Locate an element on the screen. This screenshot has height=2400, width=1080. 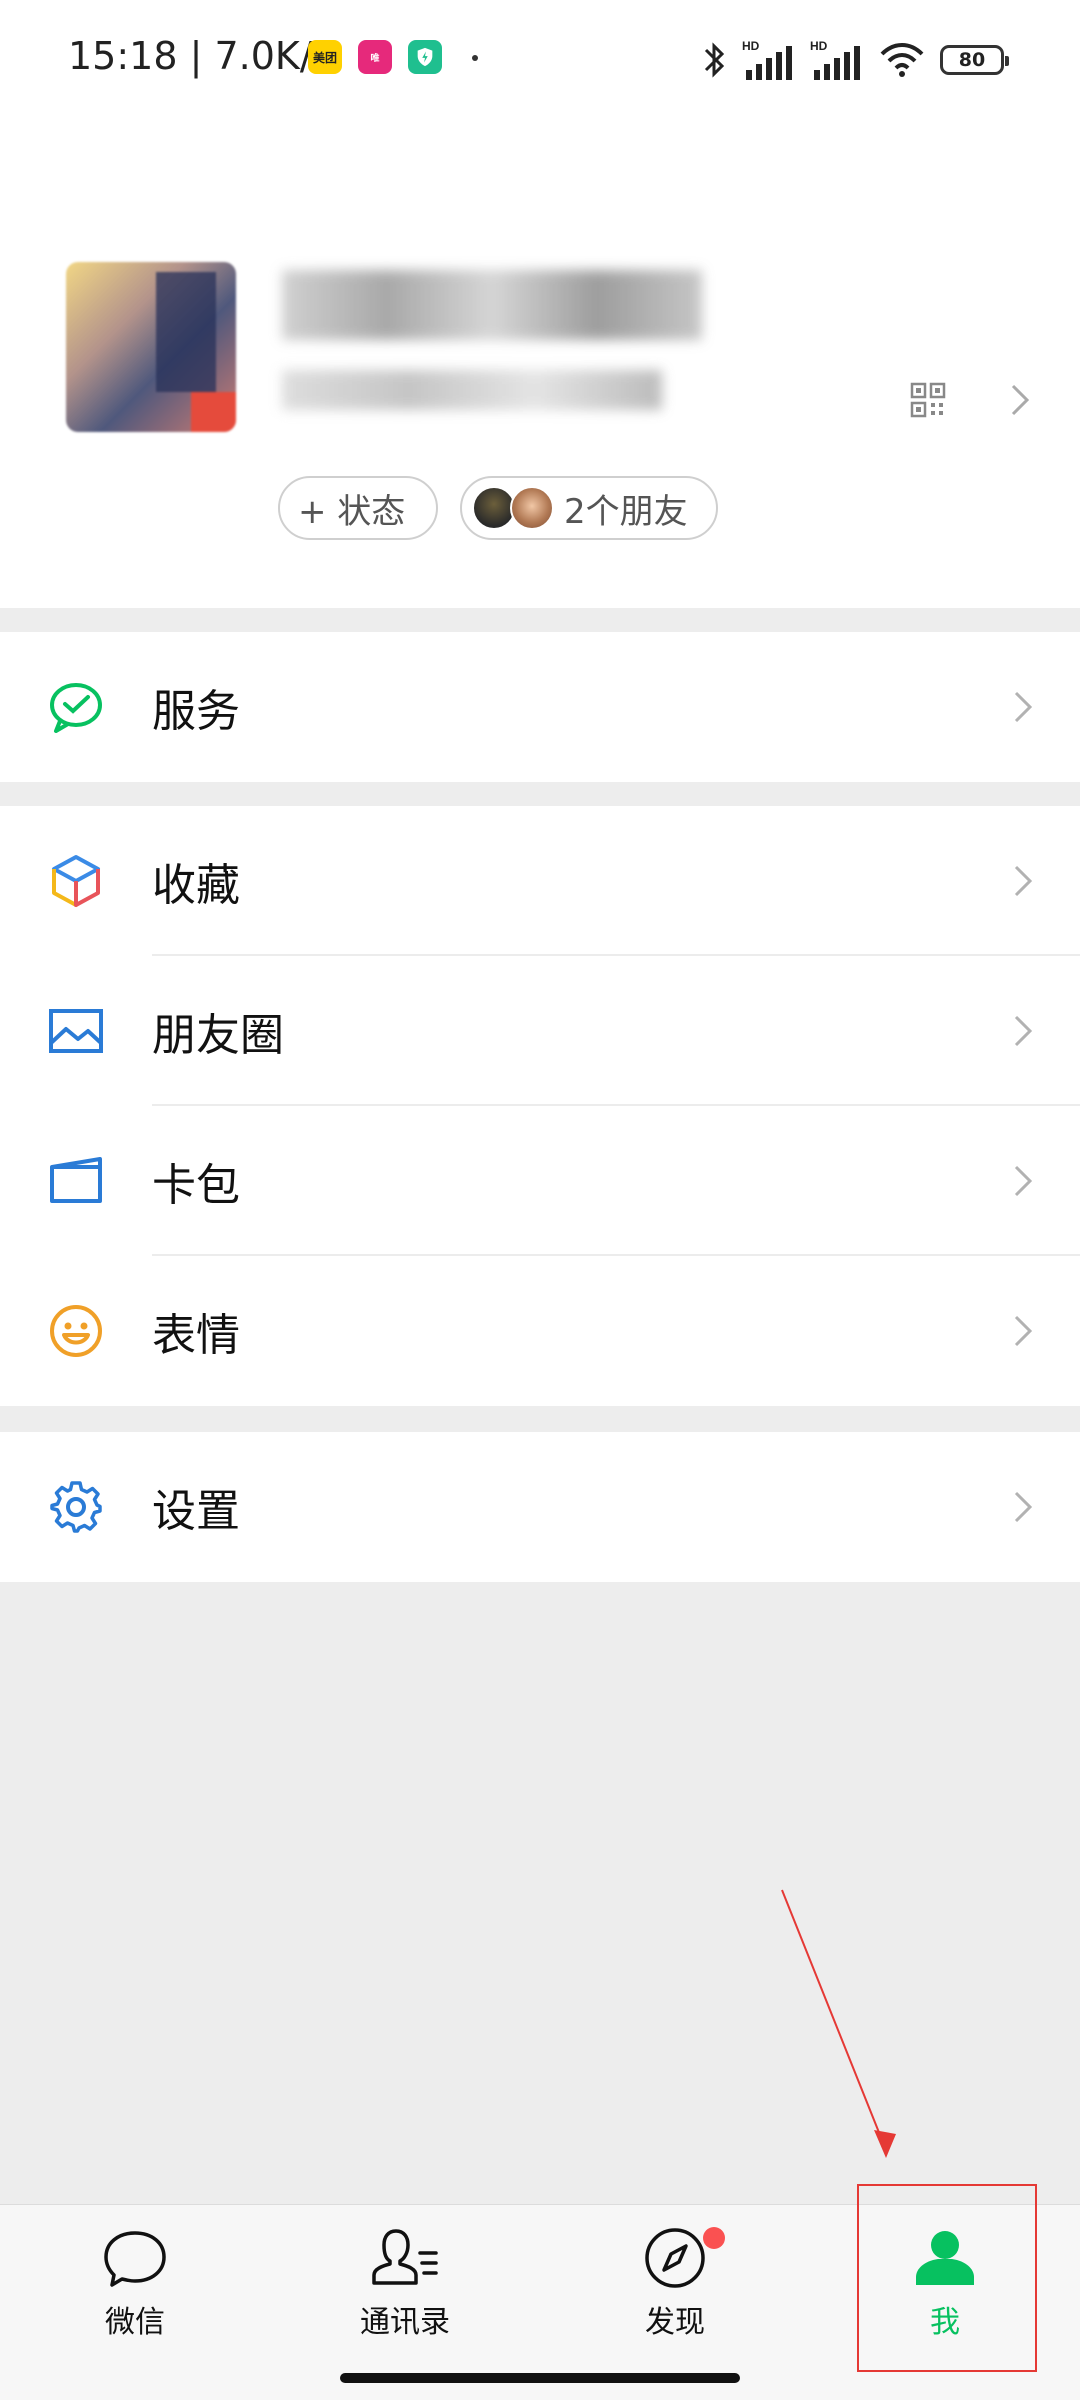
avatar is located at coordinates (151, 347).